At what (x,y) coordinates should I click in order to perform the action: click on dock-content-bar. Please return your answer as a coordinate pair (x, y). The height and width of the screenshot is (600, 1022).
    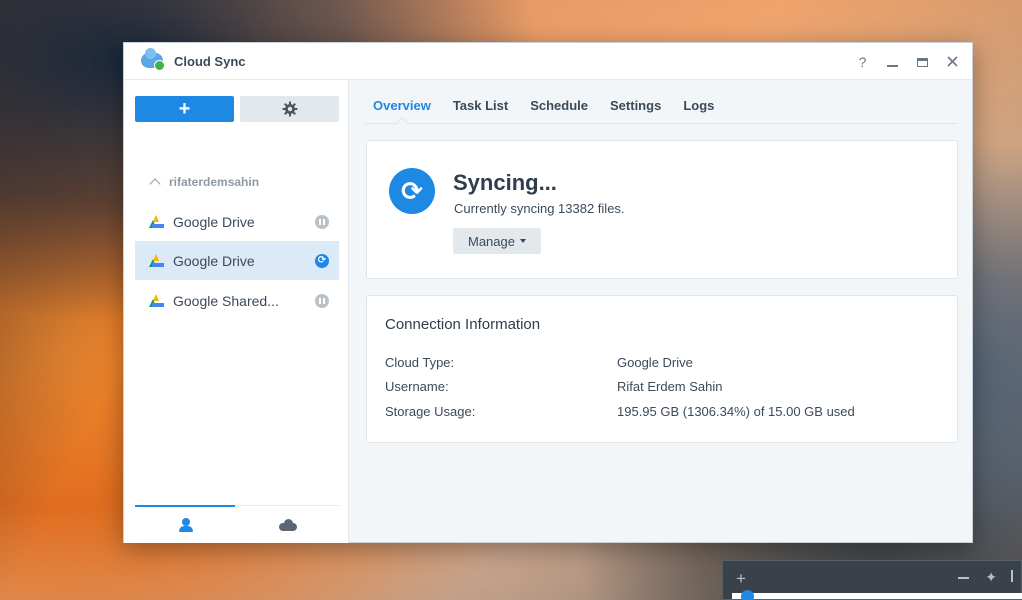
    Looking at the image, I should click on (877, 596).